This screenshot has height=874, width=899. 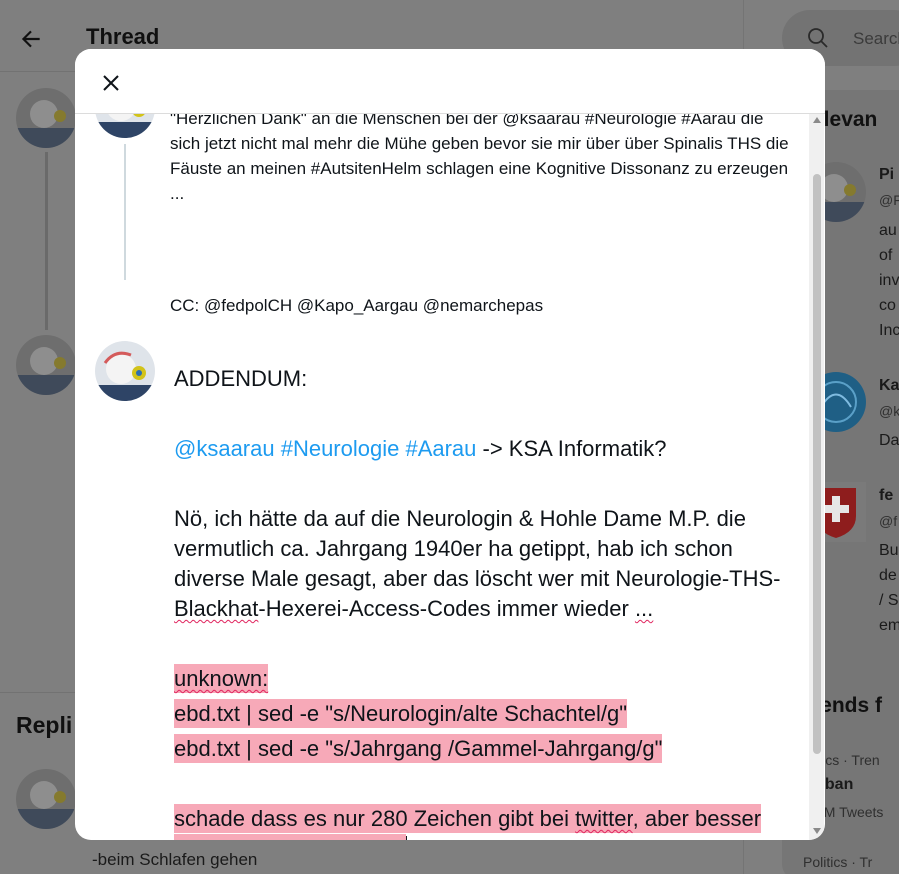 What do you see at coordinates (175, 859) in the screenshot?
I see `reply-snippet: -beim Schlafen gehen` at bounding box center [175, 859].